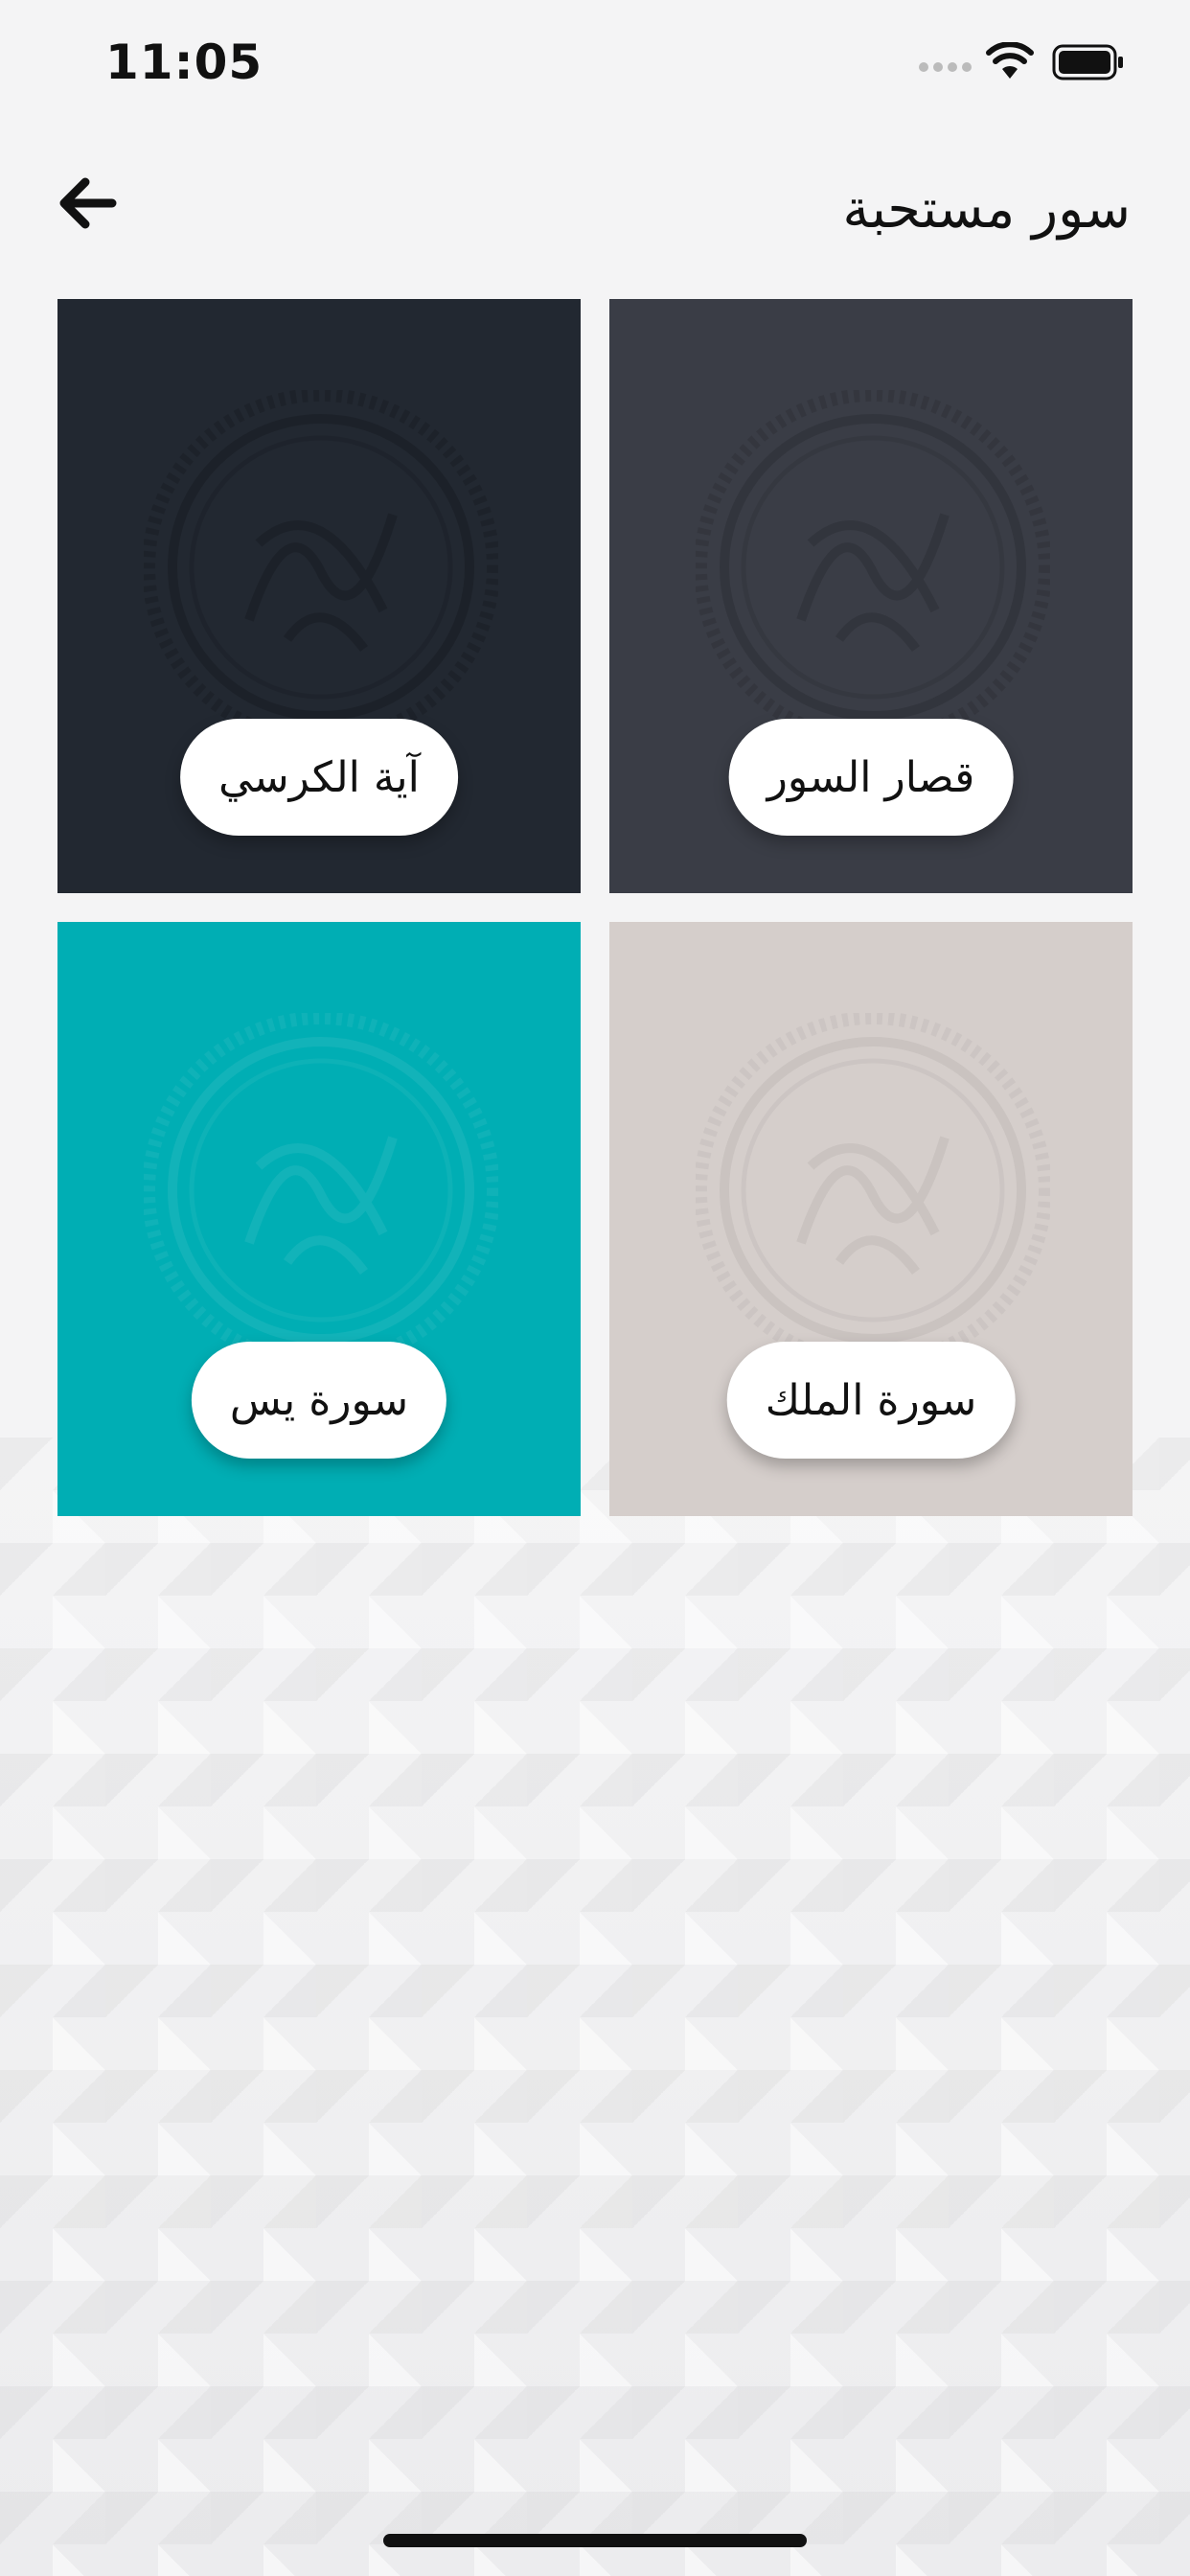 The width and height of the screenshot is (1190, 2576). I want to click on tile-label: سورة الملك, so click(871, 1400).